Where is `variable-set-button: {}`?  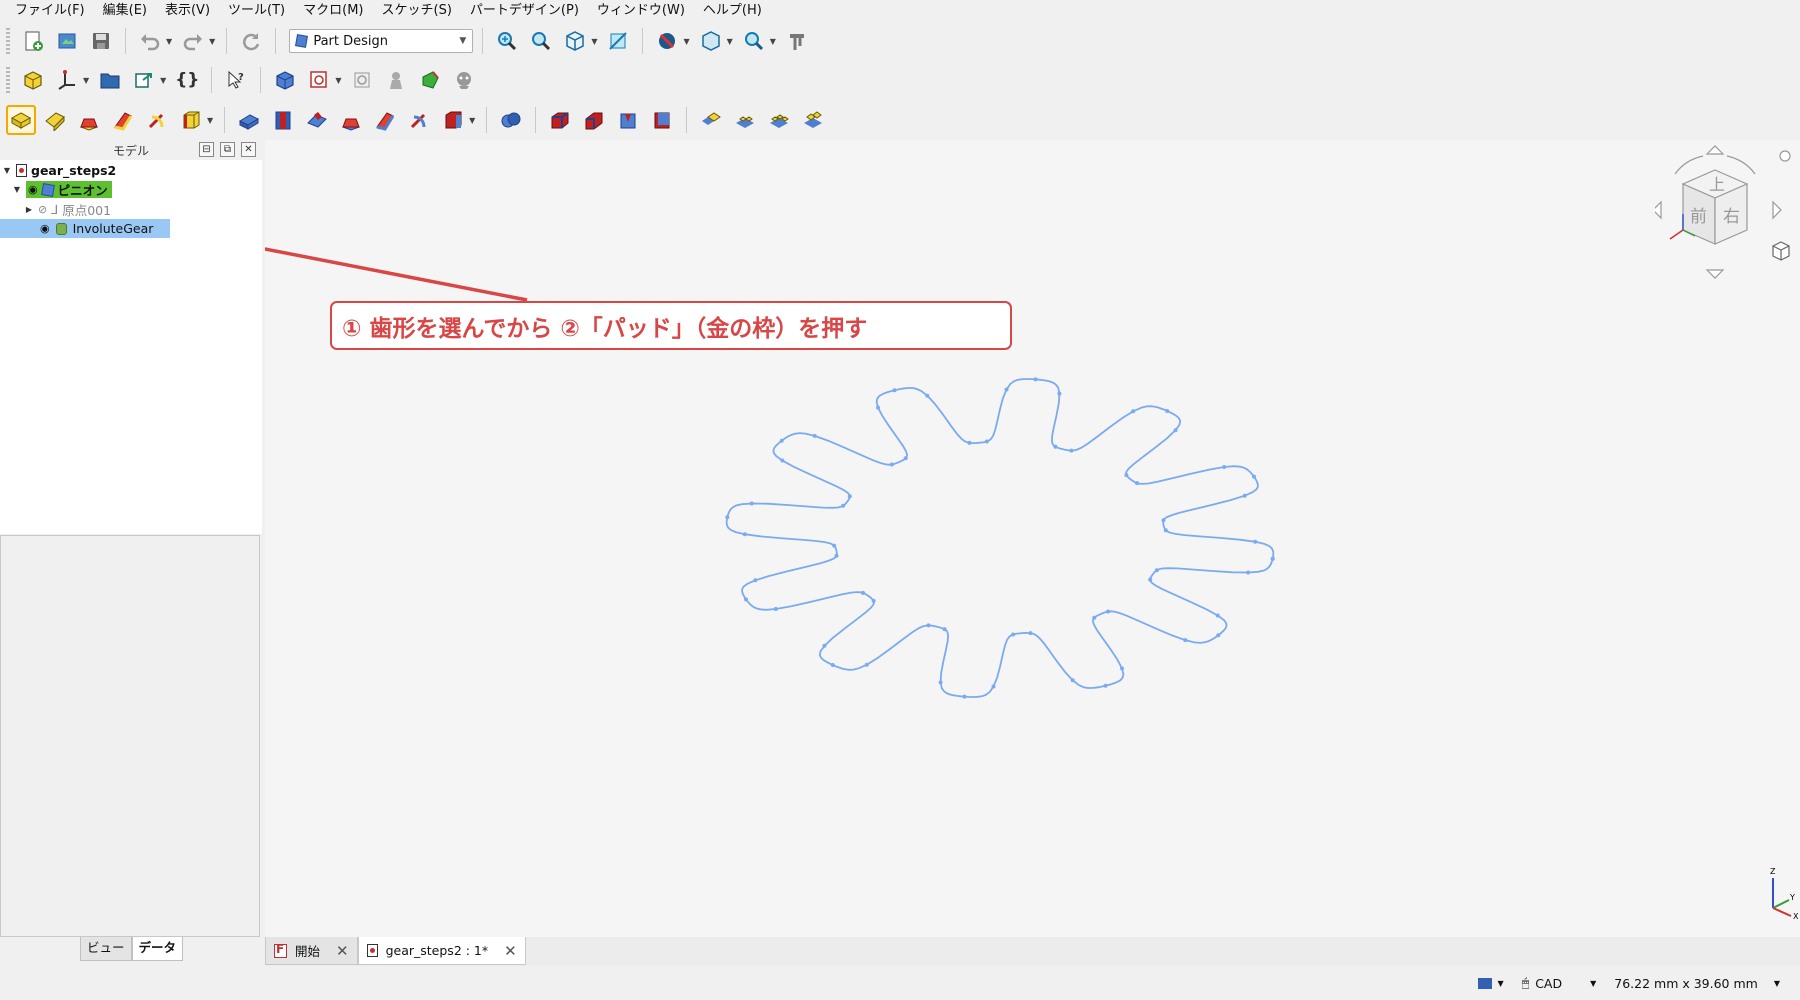
variable-set-button: {} is located at coordinates (187, 80).